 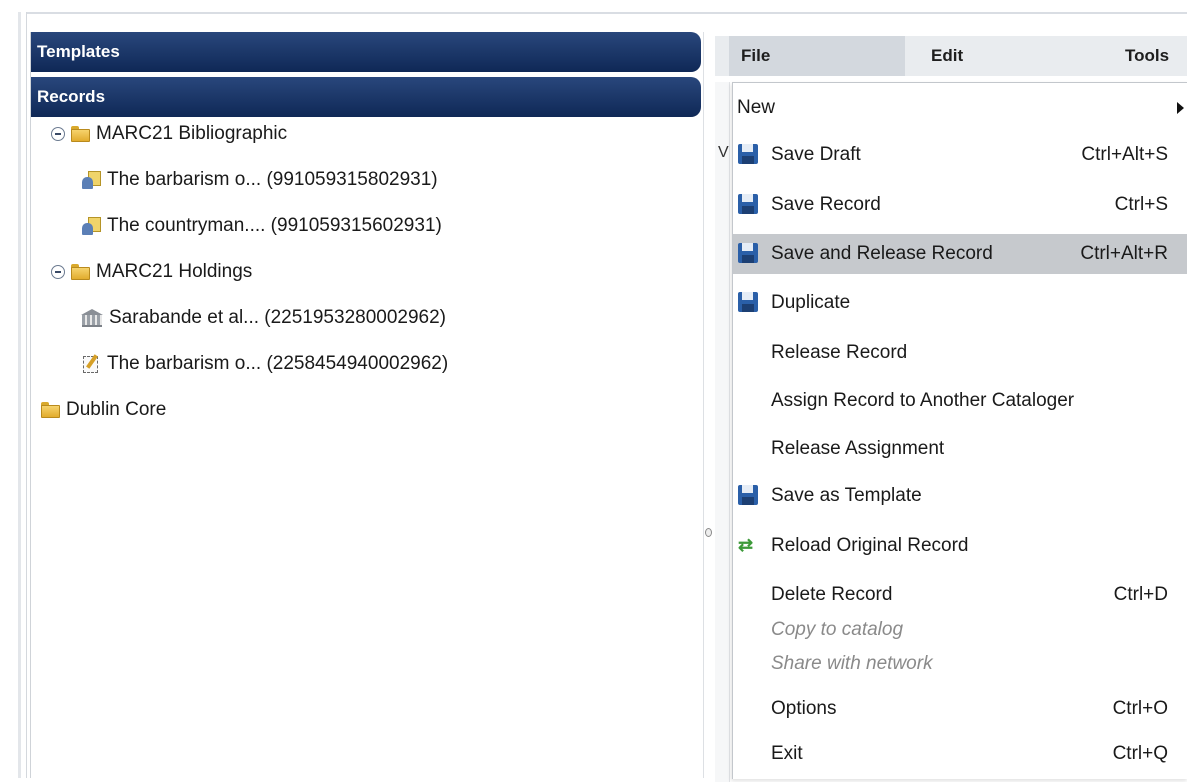 I want to click on menu-item-label: Save Draft, so click(x=816, y=154).